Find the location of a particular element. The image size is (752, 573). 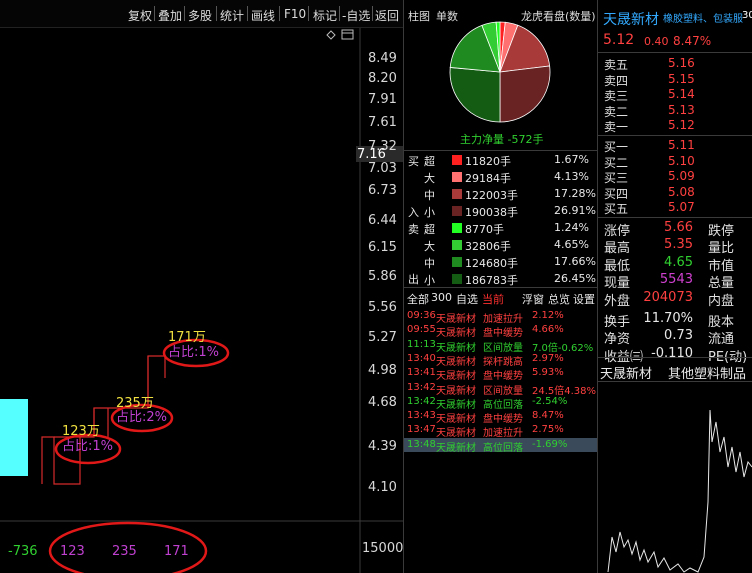

stat-value: 5543 is located at coordinates (676, 280).